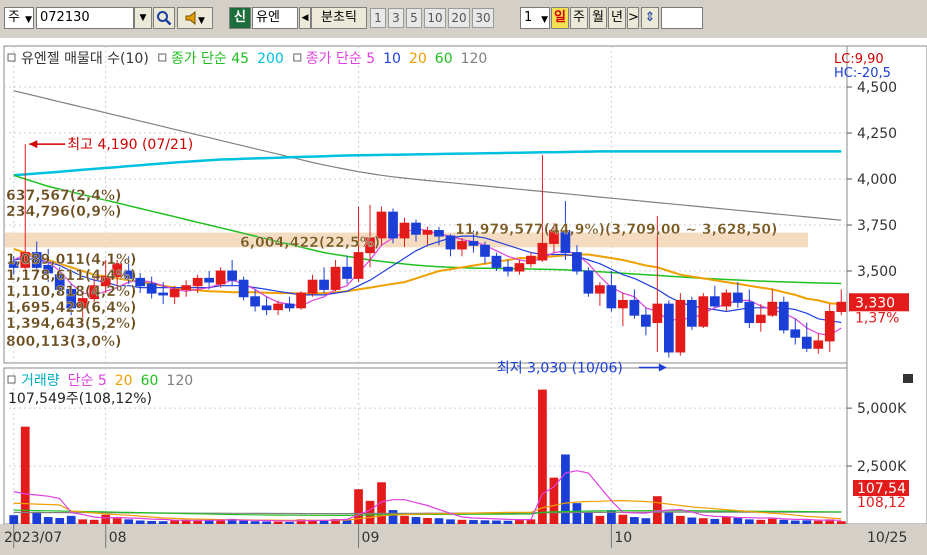 This screenshot has width=927, height=555. What do you see at coordinates (63, 212) in the screenshot?
I see `volume-profile-label: 234,796(0,9%)` at bounding box center [63, 212].